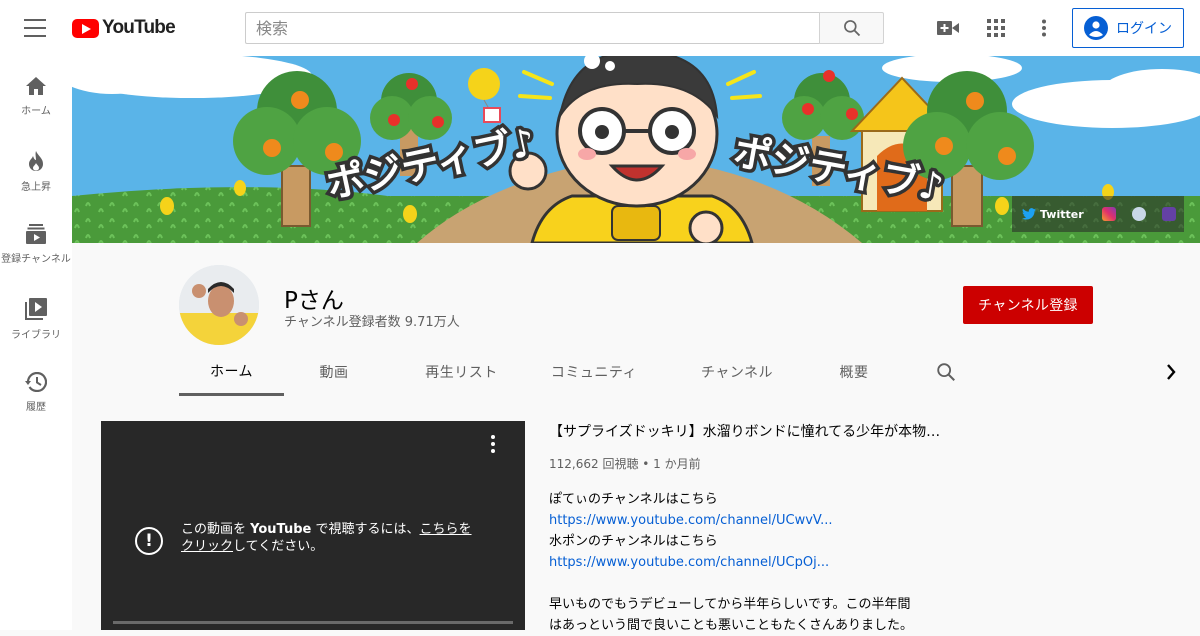 The width and height of the screenshot is (1200, 636). I want to click on twitter-link: Twitter, so click(1053, 214).